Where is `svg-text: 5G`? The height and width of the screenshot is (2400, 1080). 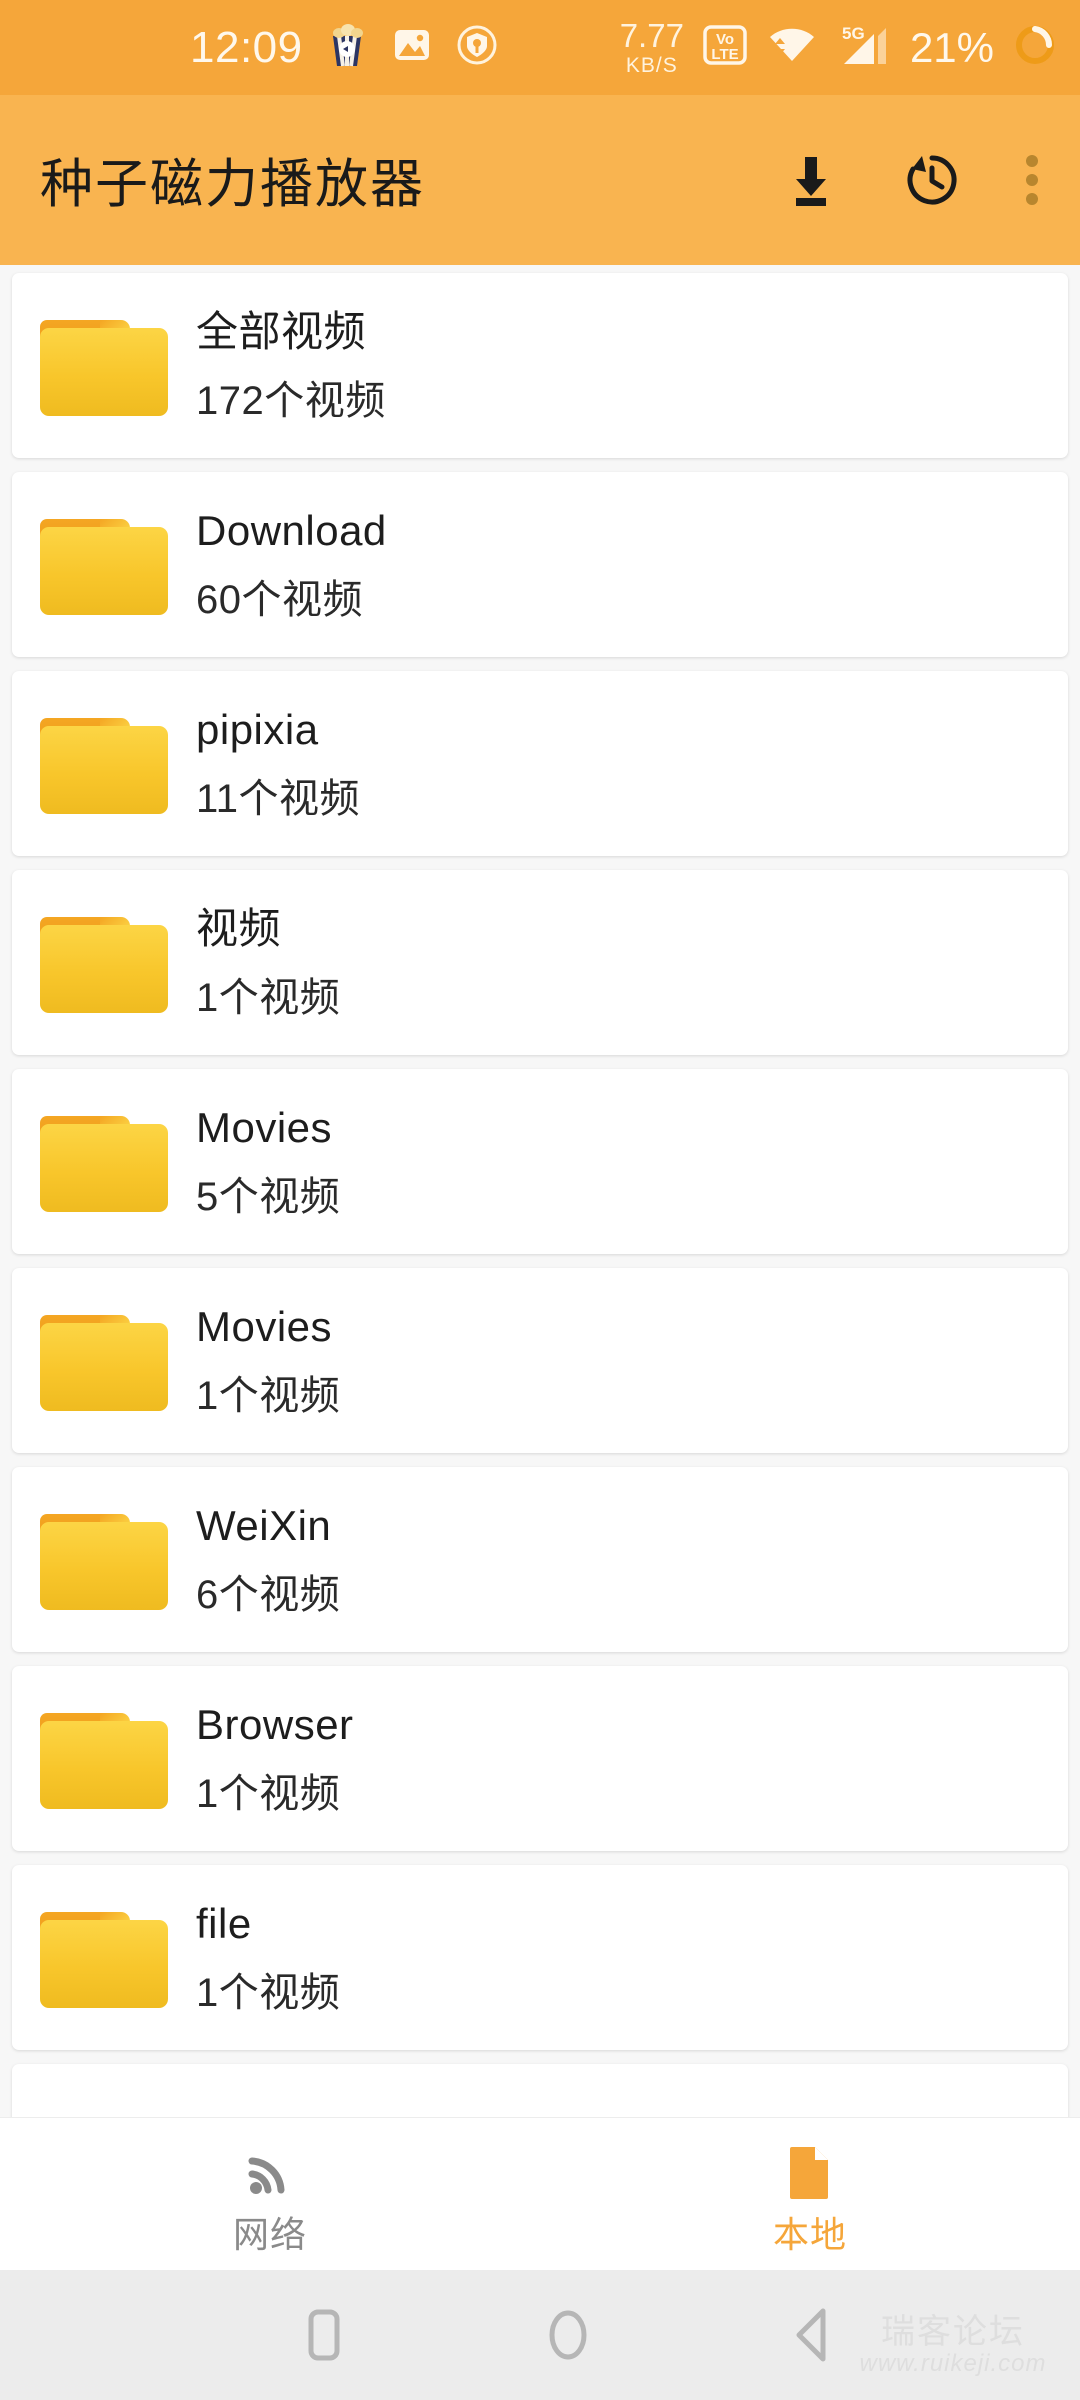 svg-text: 5G is located at coordinates (853, 33).